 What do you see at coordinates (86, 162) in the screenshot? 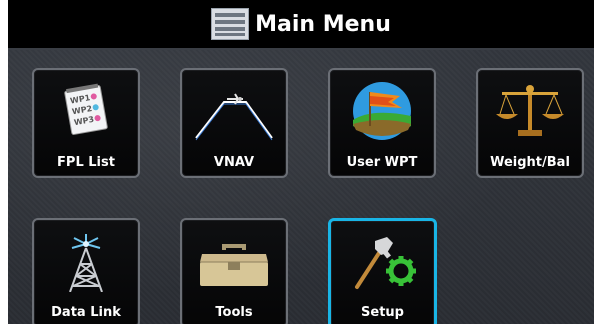
I see `tile-label: FPL List` at bounding box center [86, 162].